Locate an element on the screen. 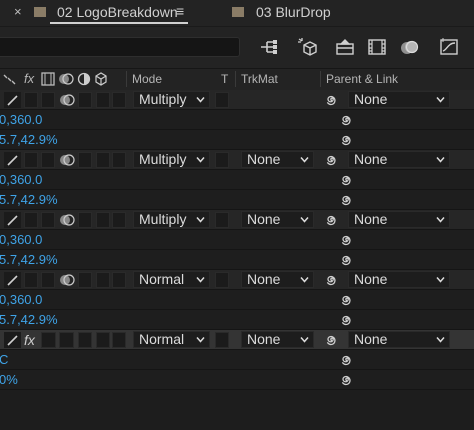 Image resolution: width=474 pixels, height=430 pixels. shy-layers-icon is located at coordinates (345, 47).